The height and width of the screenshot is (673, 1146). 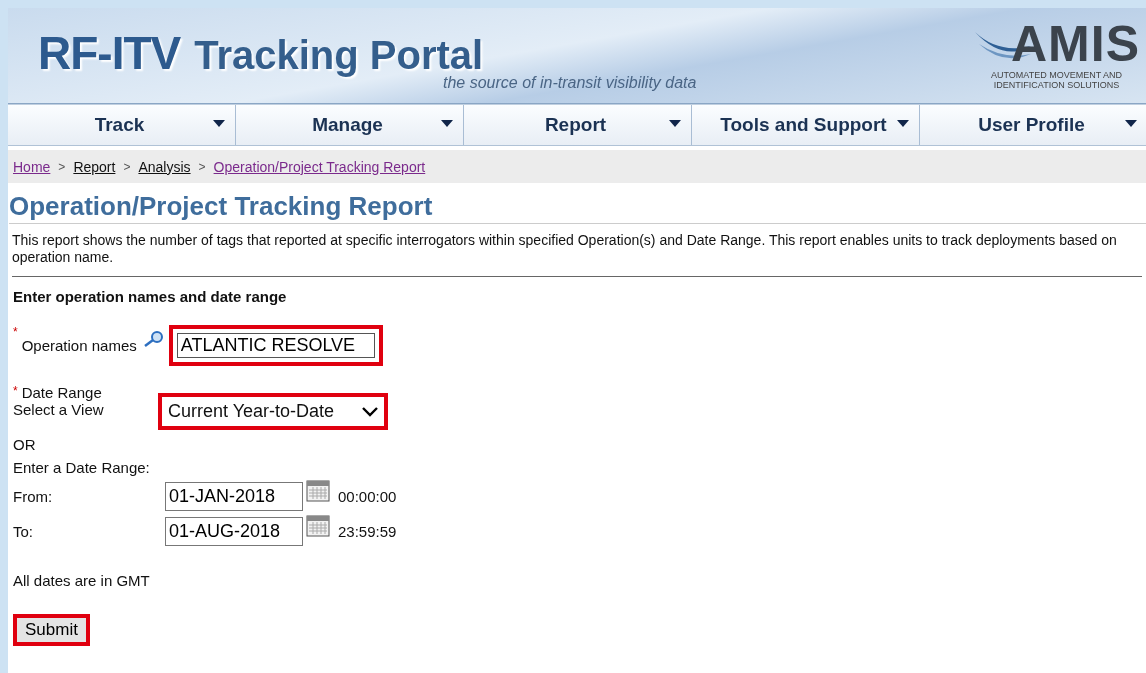 I want to click on nav-menu-item: Manage, so click(x=350, y=125).